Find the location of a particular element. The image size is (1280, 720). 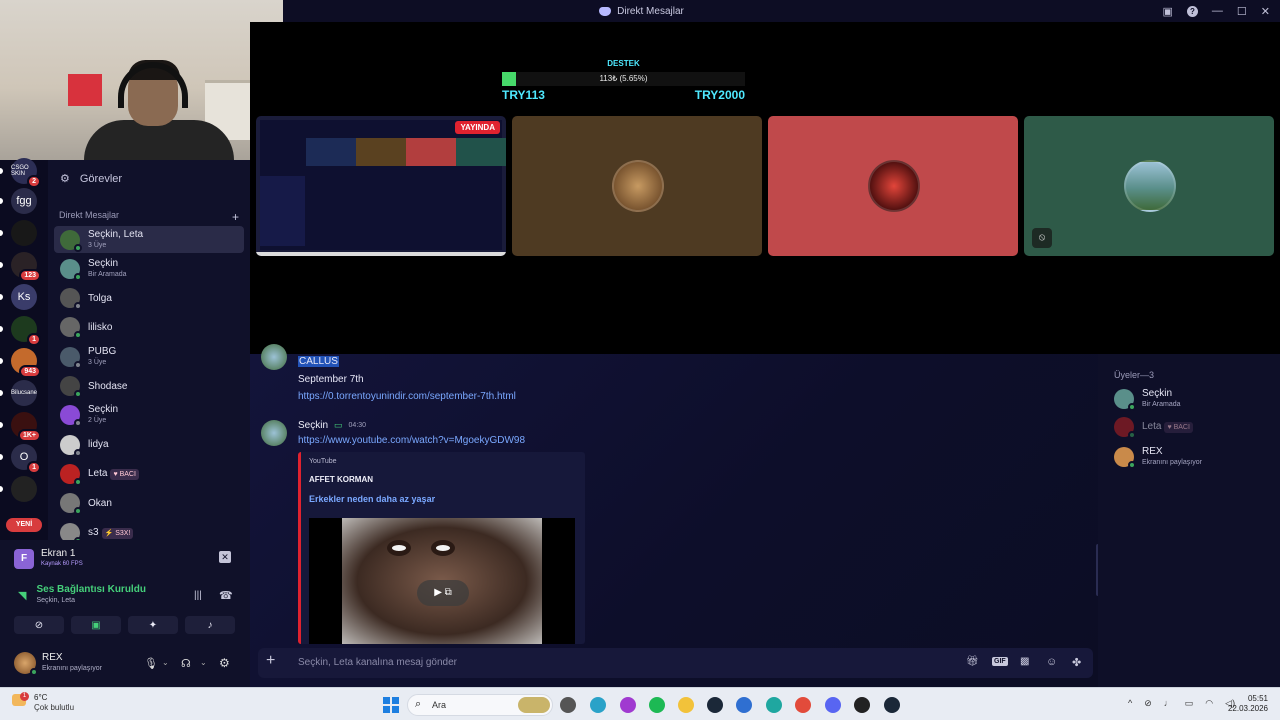

system-tray: ^ ⊘ ♩ ▭ ◠ ◁) is located at coordinates (1181, 703).